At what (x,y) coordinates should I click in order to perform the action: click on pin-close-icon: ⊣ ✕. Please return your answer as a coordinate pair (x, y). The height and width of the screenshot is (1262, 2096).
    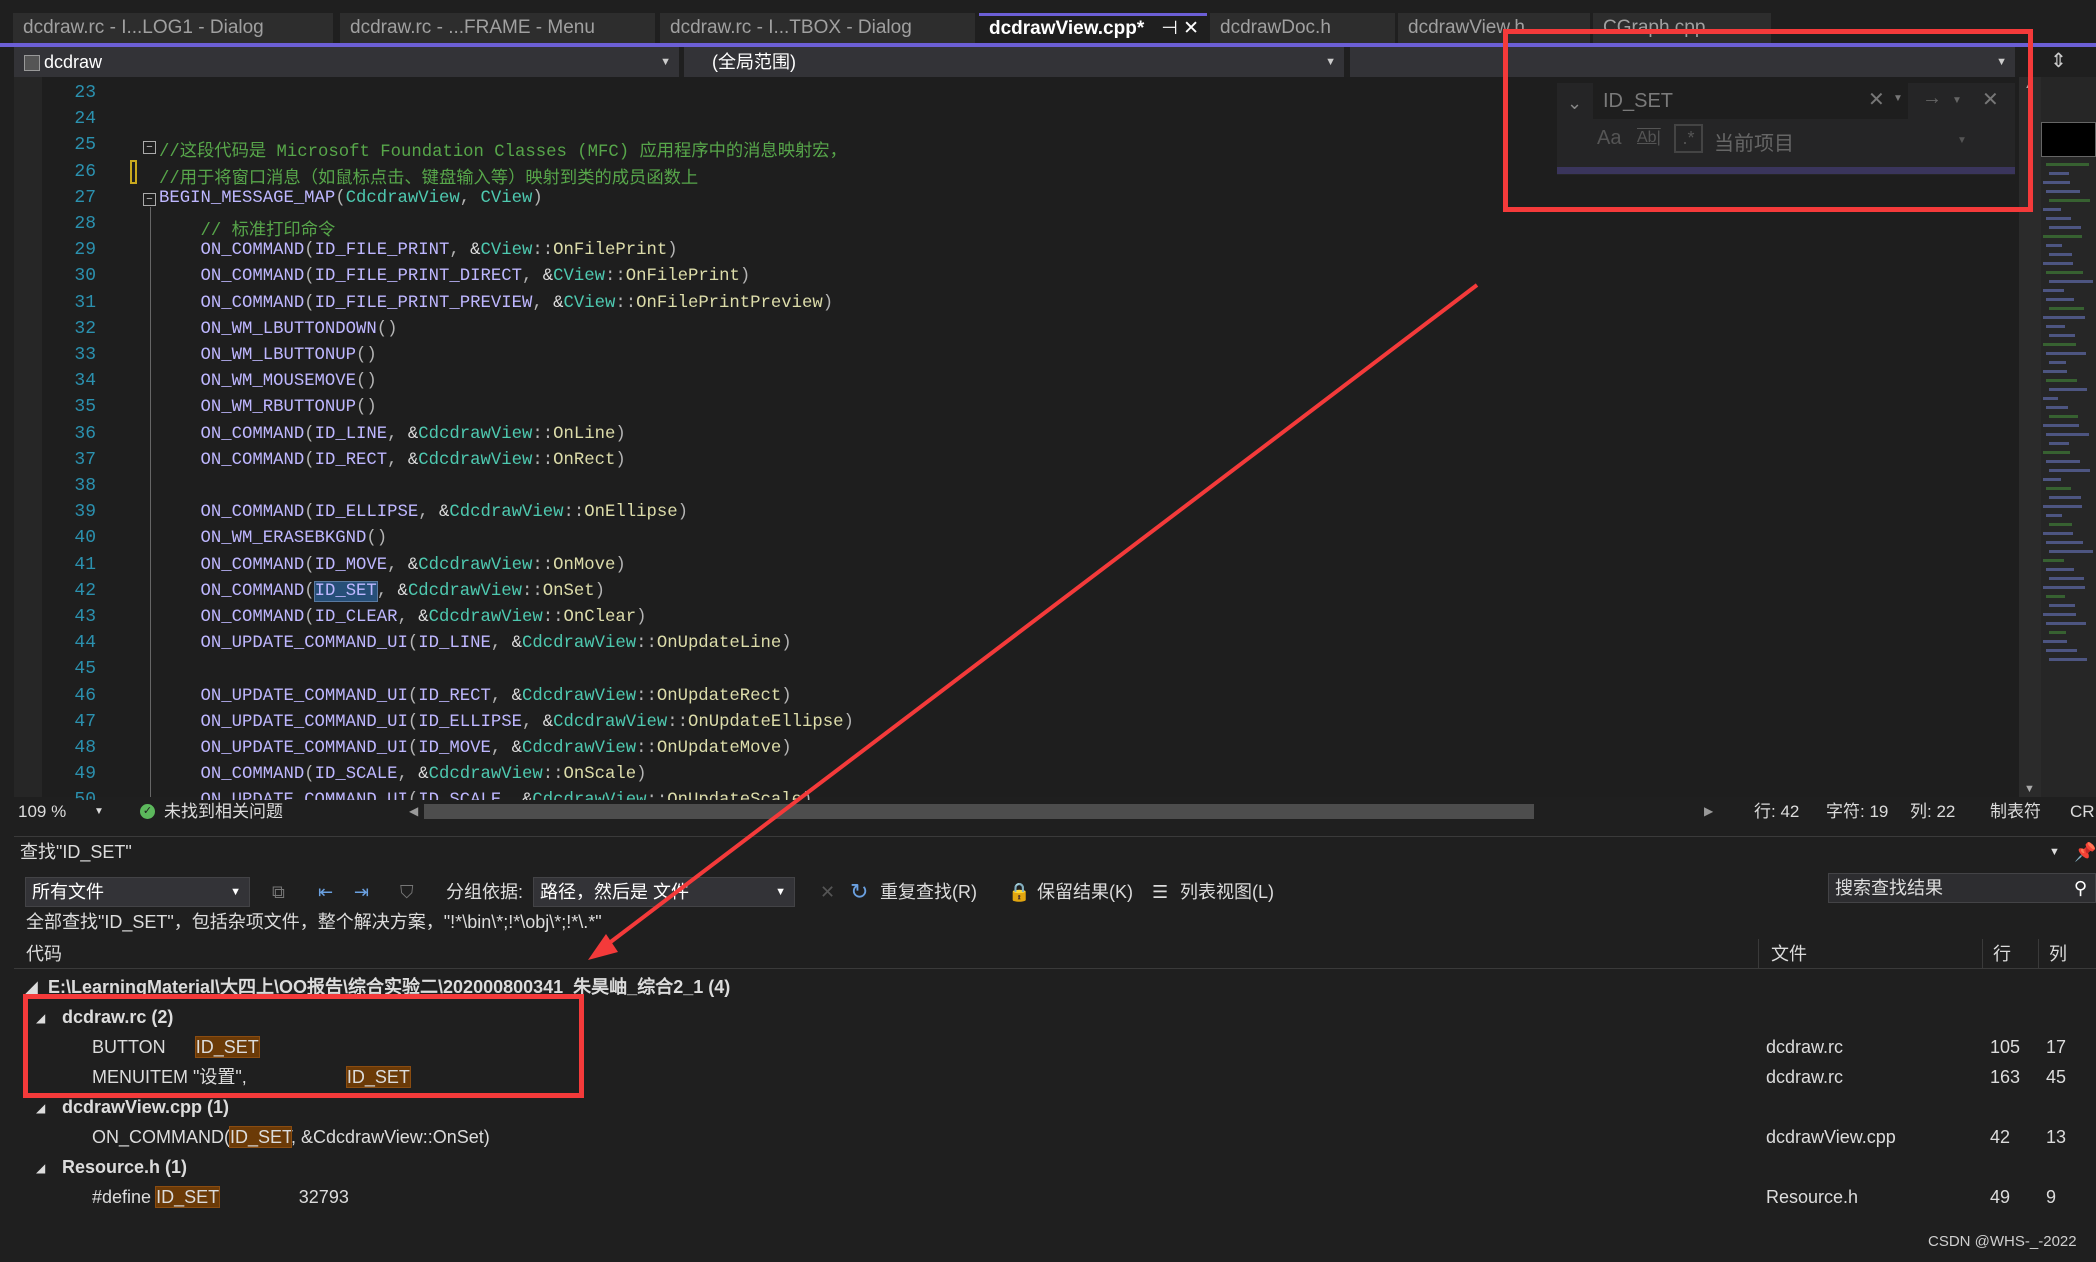
    Looking at the image, I should click on (1180, 29).